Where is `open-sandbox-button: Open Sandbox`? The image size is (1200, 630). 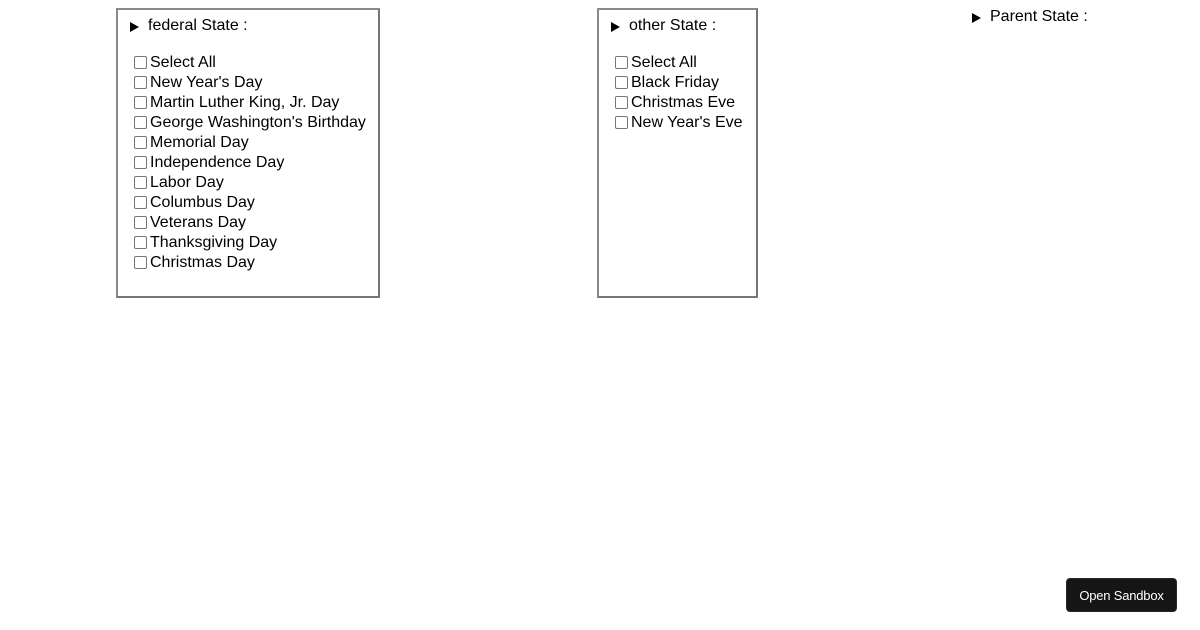 open-sandbox-button: Open Sandbox is located at coordinates (1121, 595).